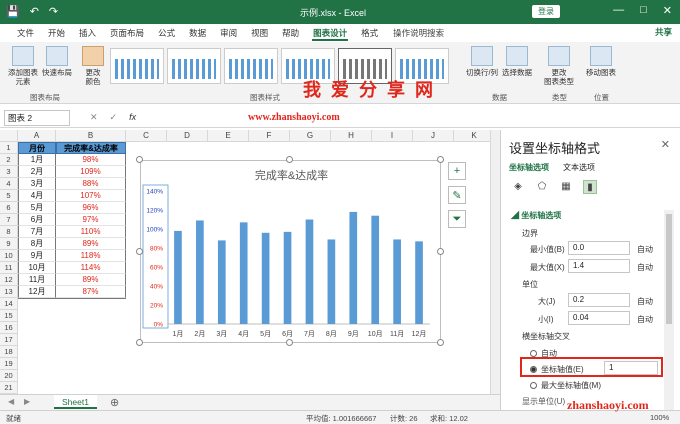 The width and height of the screenshot is (680, 424). What do you see at coordinates (166, 33) in the screenshot?
I see `tab-4: 公式` at bounding box center [166, 33].